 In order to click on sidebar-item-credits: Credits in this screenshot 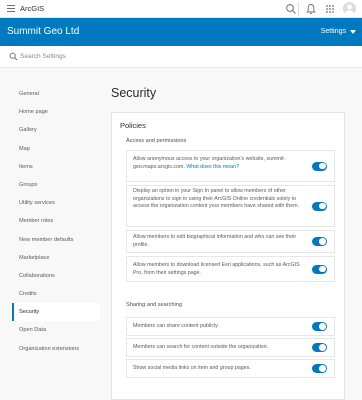, I will do `click(56, 294)`.